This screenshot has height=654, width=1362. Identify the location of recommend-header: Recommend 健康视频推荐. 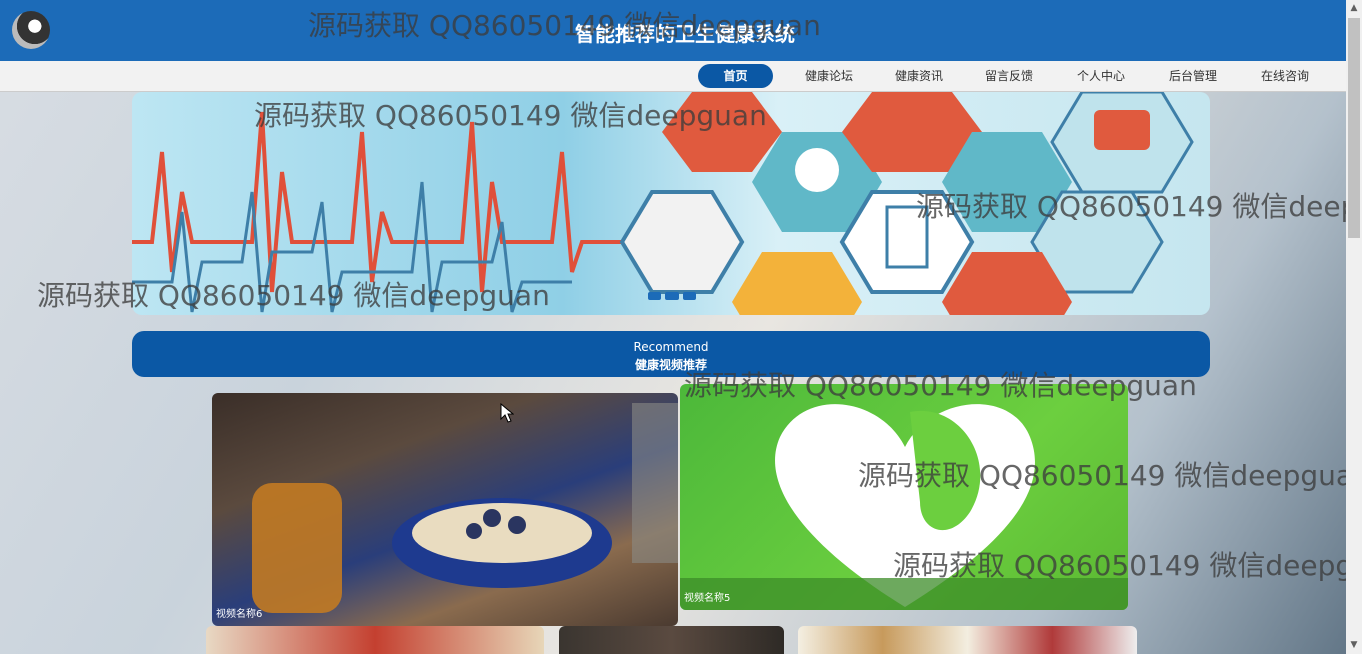
(671, 354).